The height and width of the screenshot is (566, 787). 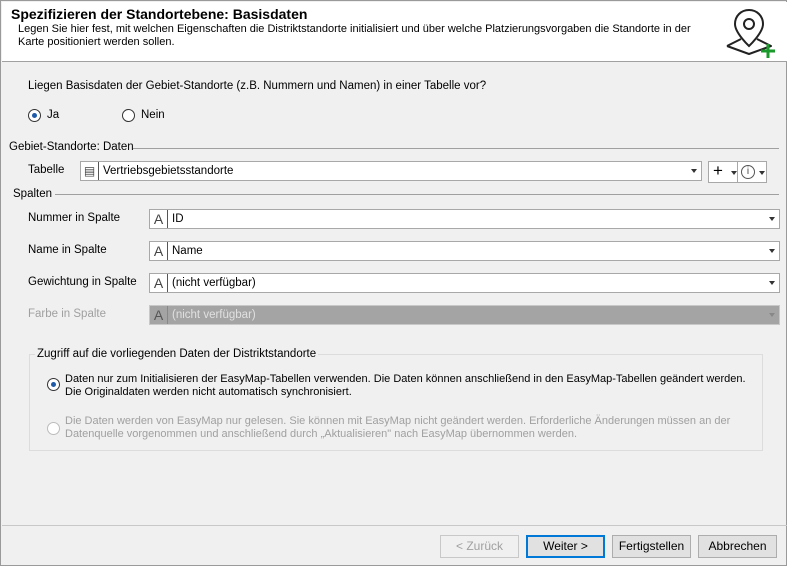 I want to click on add-table-button: +, so click(x=723, y=172).